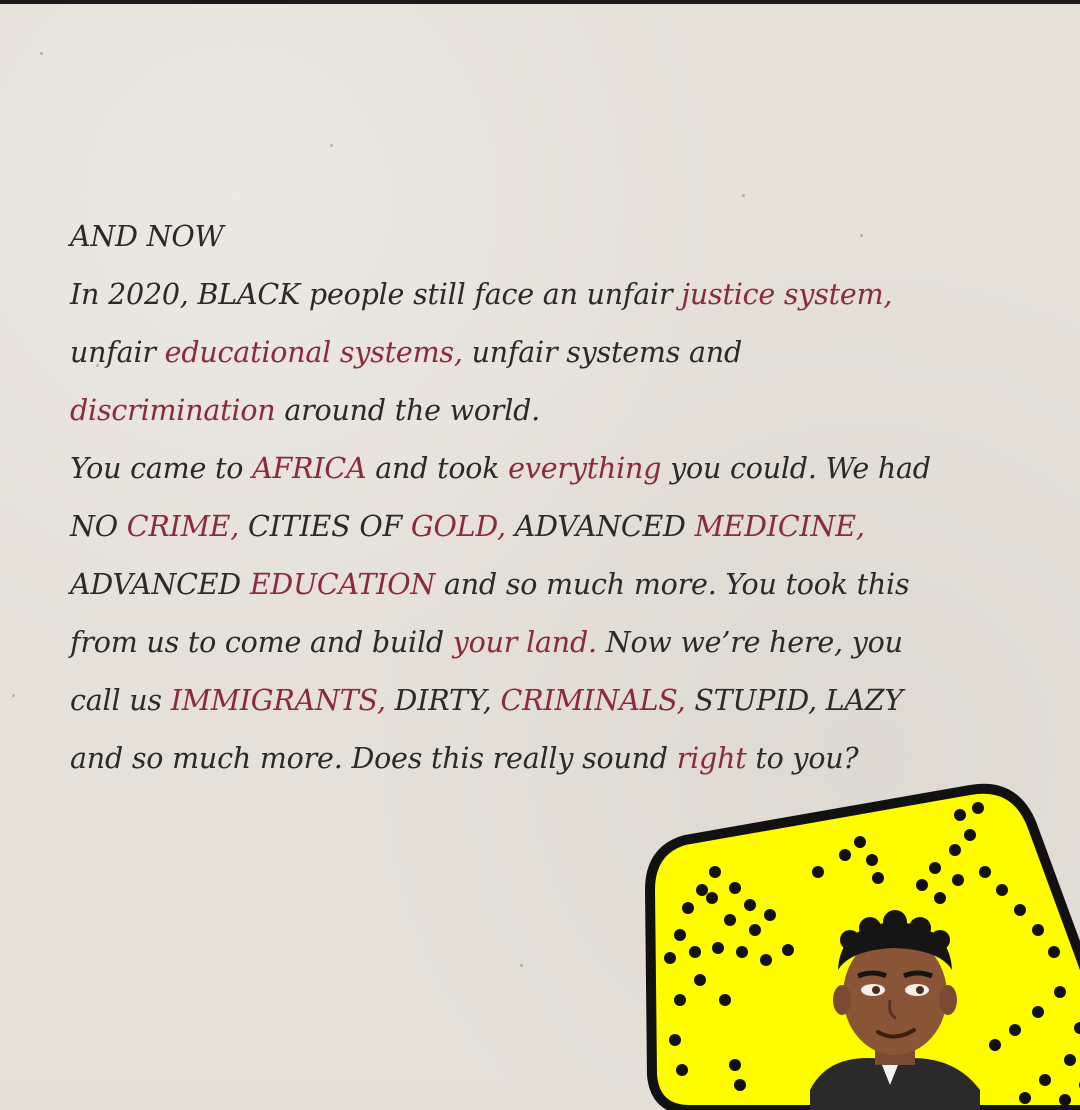 Image resolution: width=1080 pixels, height=1110 pixels. I want to click on text-segment: DIRTY,, so click(443, 700).